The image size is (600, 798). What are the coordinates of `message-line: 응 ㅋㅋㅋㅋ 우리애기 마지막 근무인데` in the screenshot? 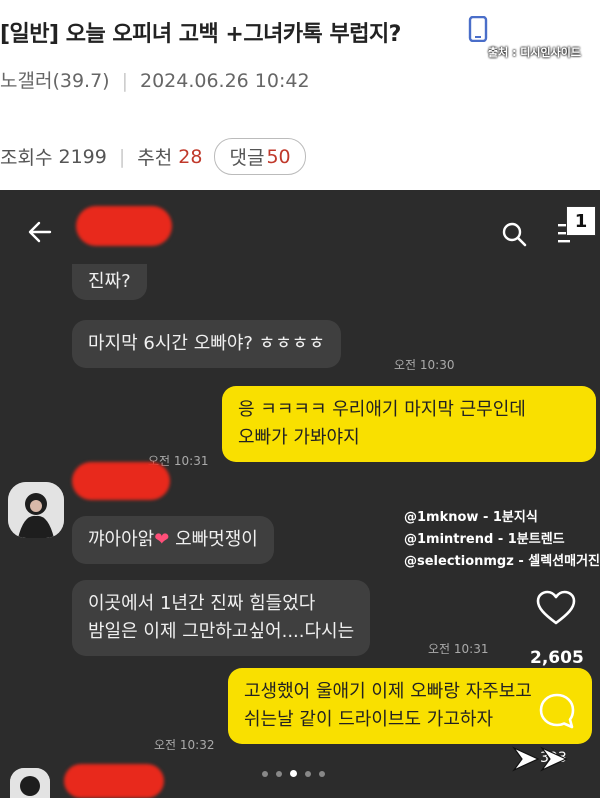 It's located at (382, 409).